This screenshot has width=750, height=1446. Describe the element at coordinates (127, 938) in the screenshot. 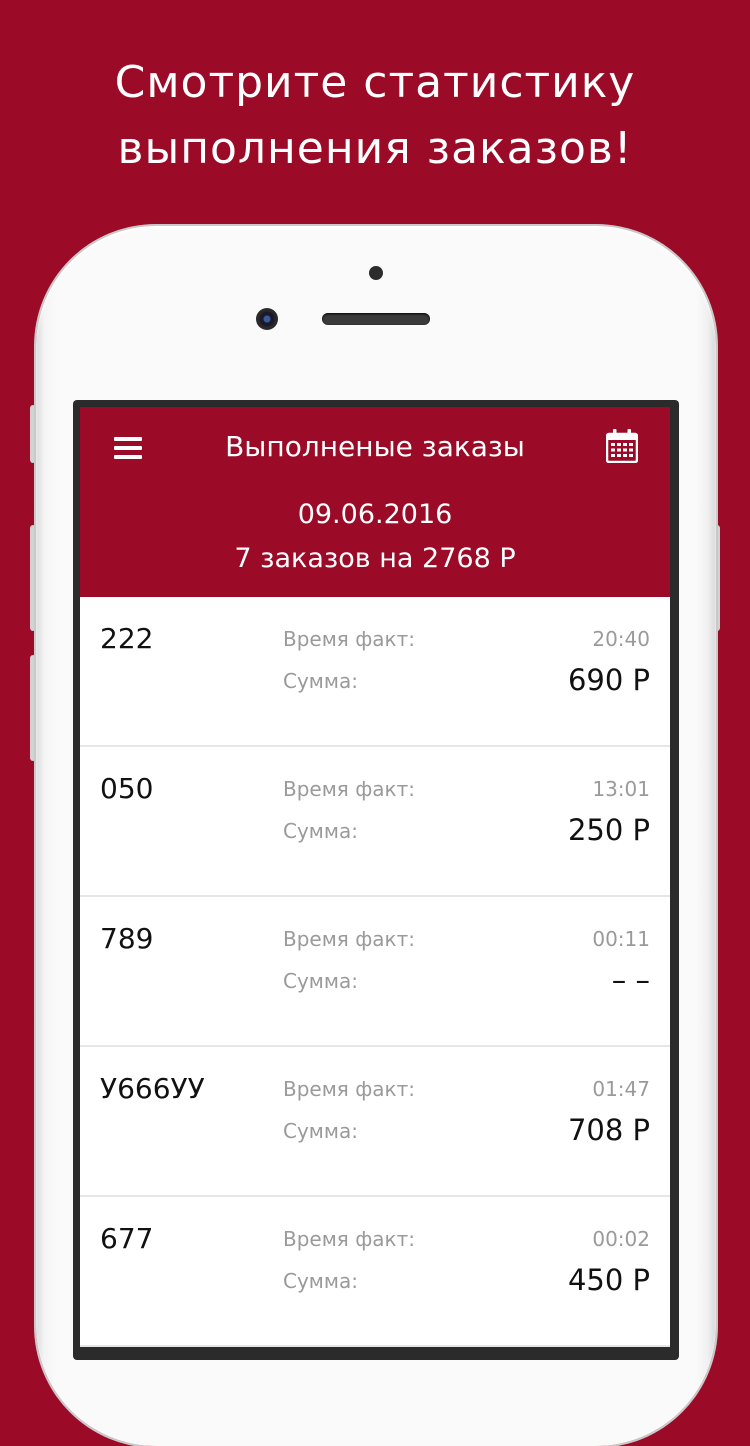

I see `order-number: 789` at that location.